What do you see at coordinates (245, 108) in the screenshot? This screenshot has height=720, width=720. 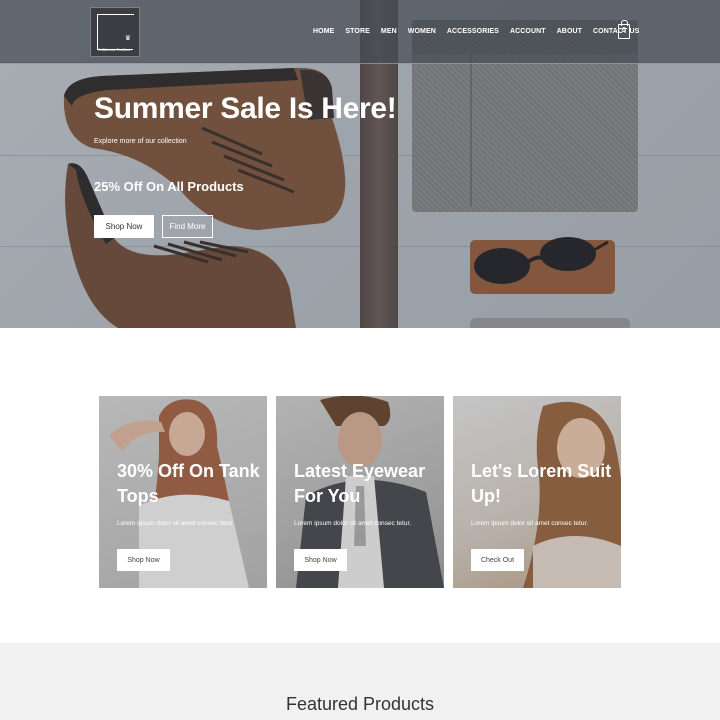 I see `hero-title: Summer Sale Is Here!` at bounding box center [245, 108].